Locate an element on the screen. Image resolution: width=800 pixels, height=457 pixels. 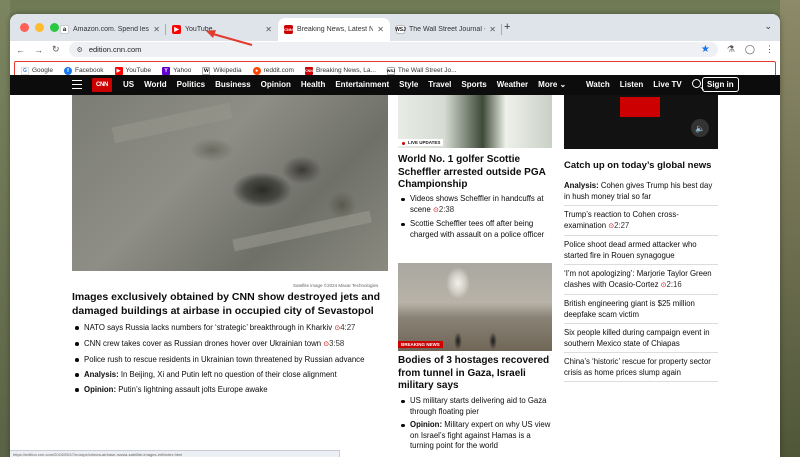
back-icon: ← is located at coordinates (20, 50).